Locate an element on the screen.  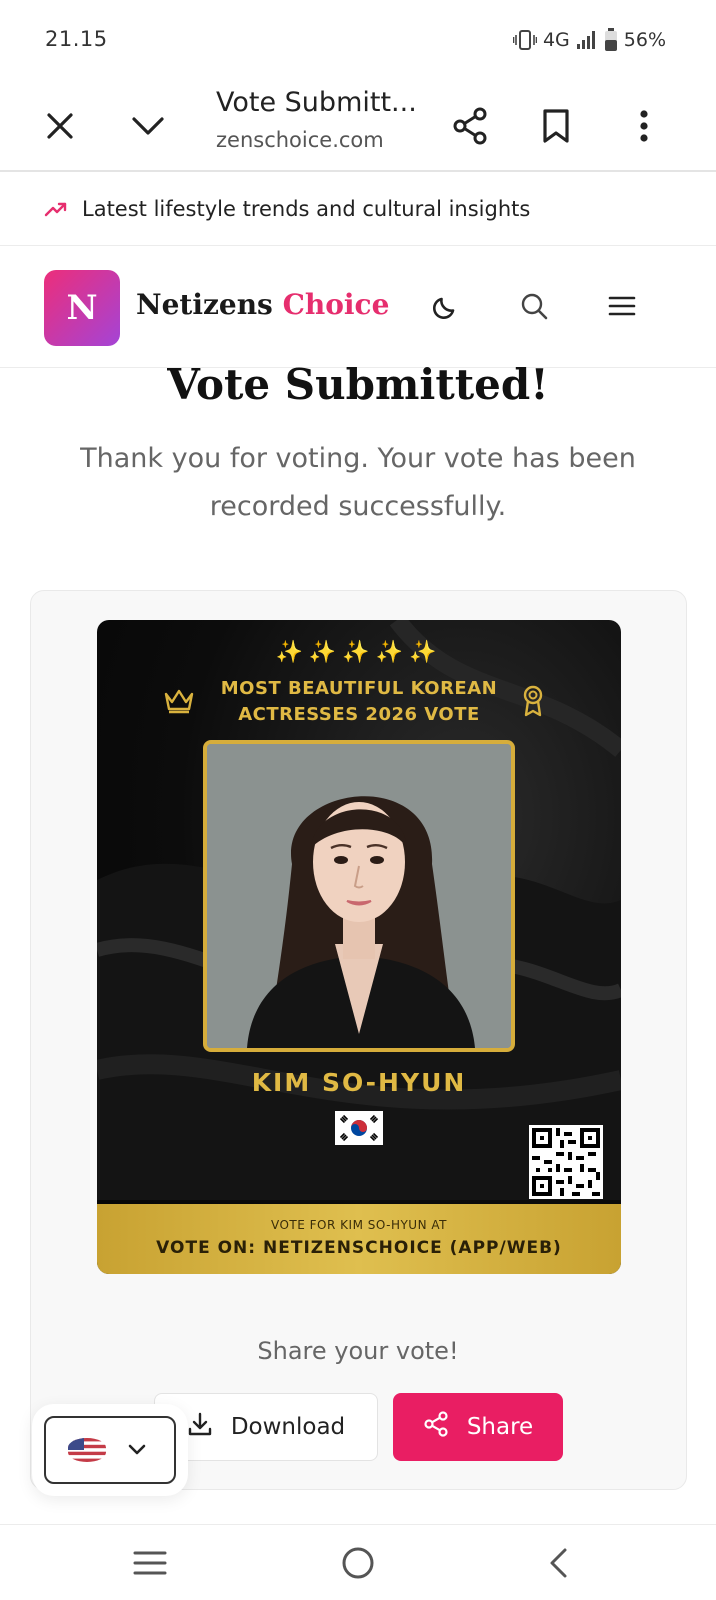
qr-code is located at coordinates (566, 1162).